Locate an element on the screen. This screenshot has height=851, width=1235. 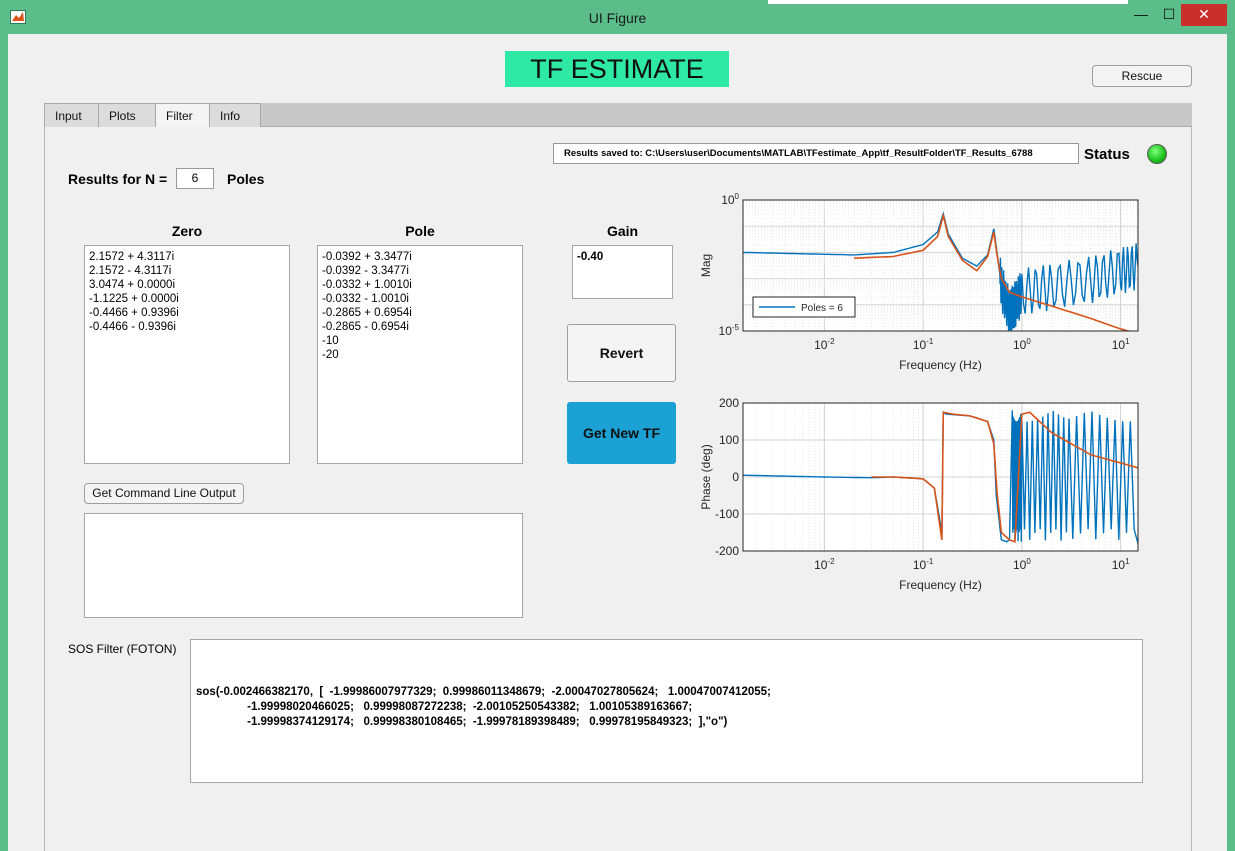
list-item: -0.0392 + 3.3477i is located at coordinates (367, 257).